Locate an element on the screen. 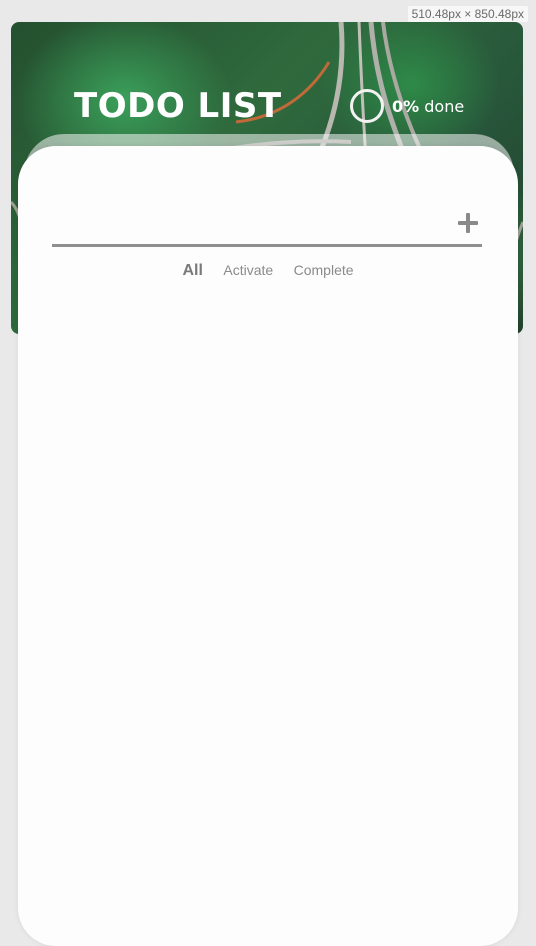 The height and width of the screenshot is (946, 536). filter-complete: Complete is located at coordinates (324, 270).